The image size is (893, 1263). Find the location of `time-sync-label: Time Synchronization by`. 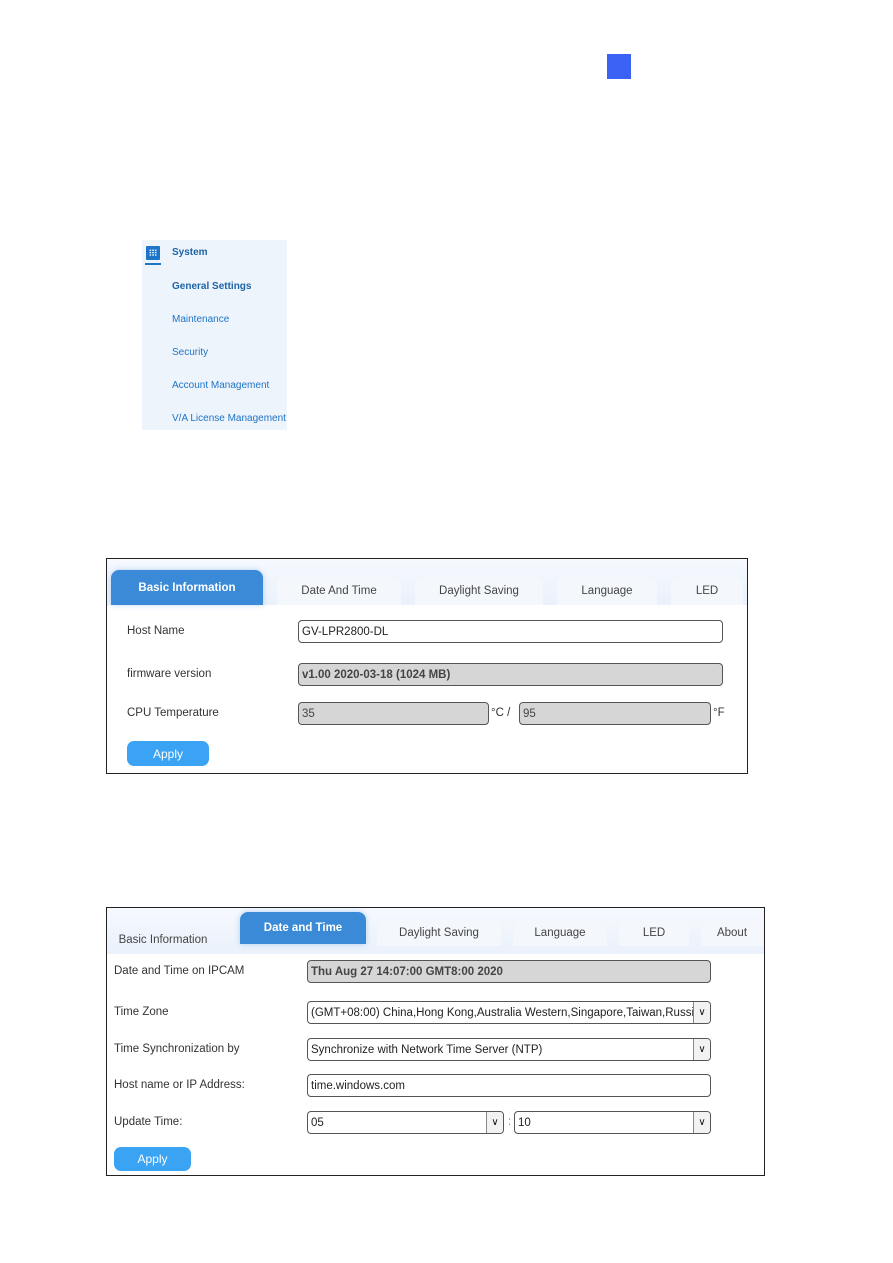

time-sync-label: Time Synchronization by is located at coordinates (177, 1049).